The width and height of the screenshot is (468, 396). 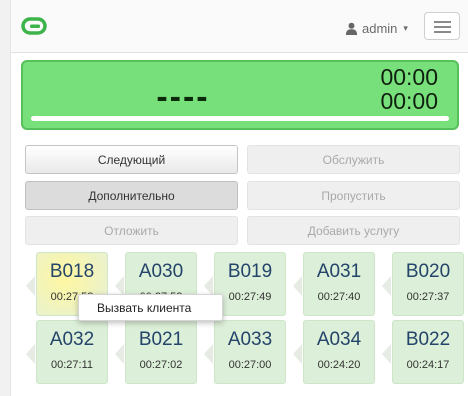 What do you see at coordinates (339, 271) in the screenshot?
I see `ticket-code: A031` at bounding box center [339, 271].